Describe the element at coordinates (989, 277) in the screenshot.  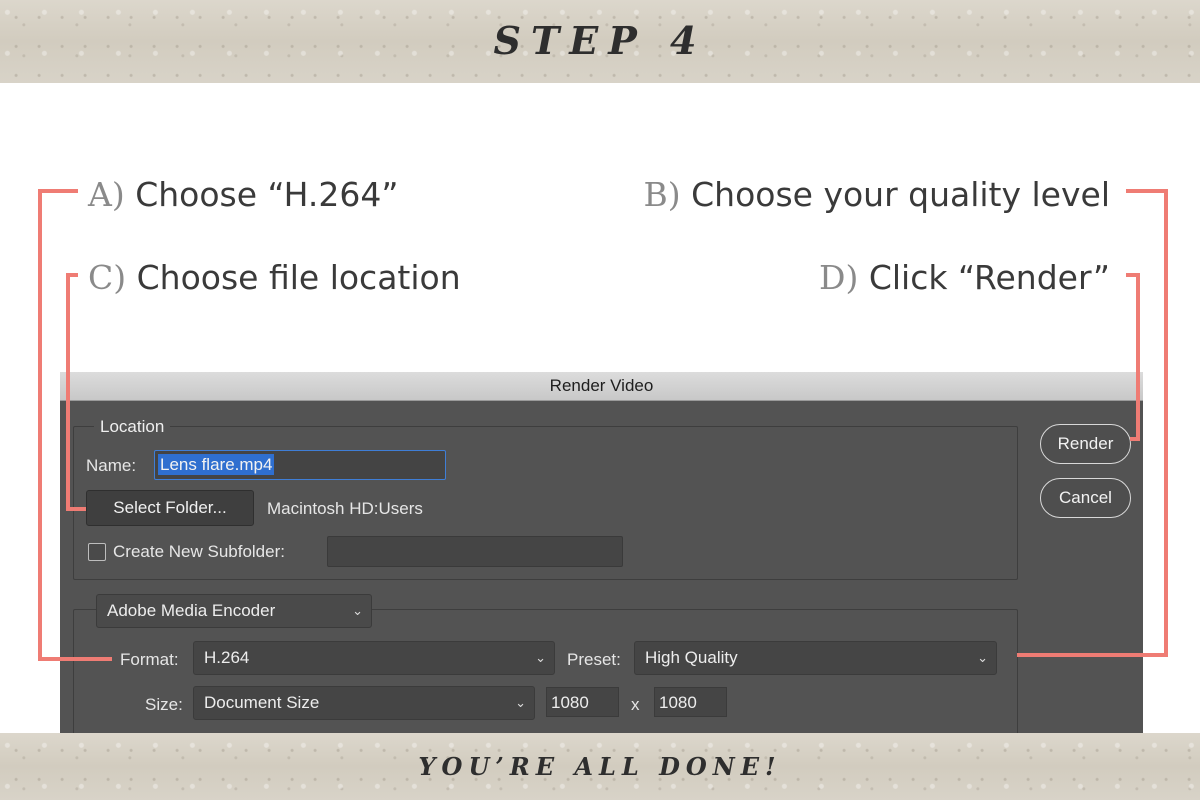
I see `instruction-d-text: Click “Render”` at that location.